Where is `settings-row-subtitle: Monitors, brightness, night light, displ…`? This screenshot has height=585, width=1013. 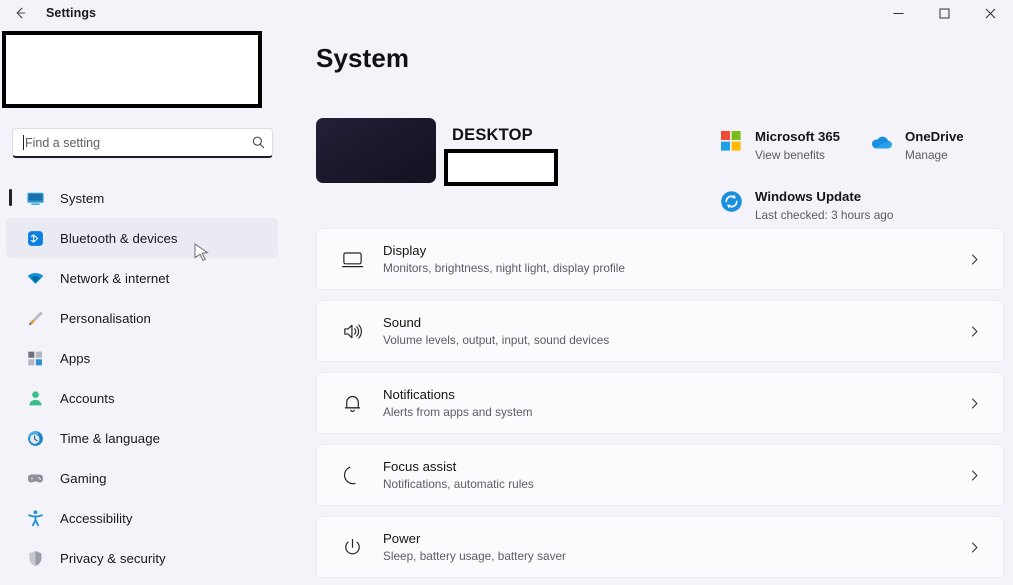 settings-row-subtitle: Monitors, brightness, night light, displ… is located at coordinates (504, 268).